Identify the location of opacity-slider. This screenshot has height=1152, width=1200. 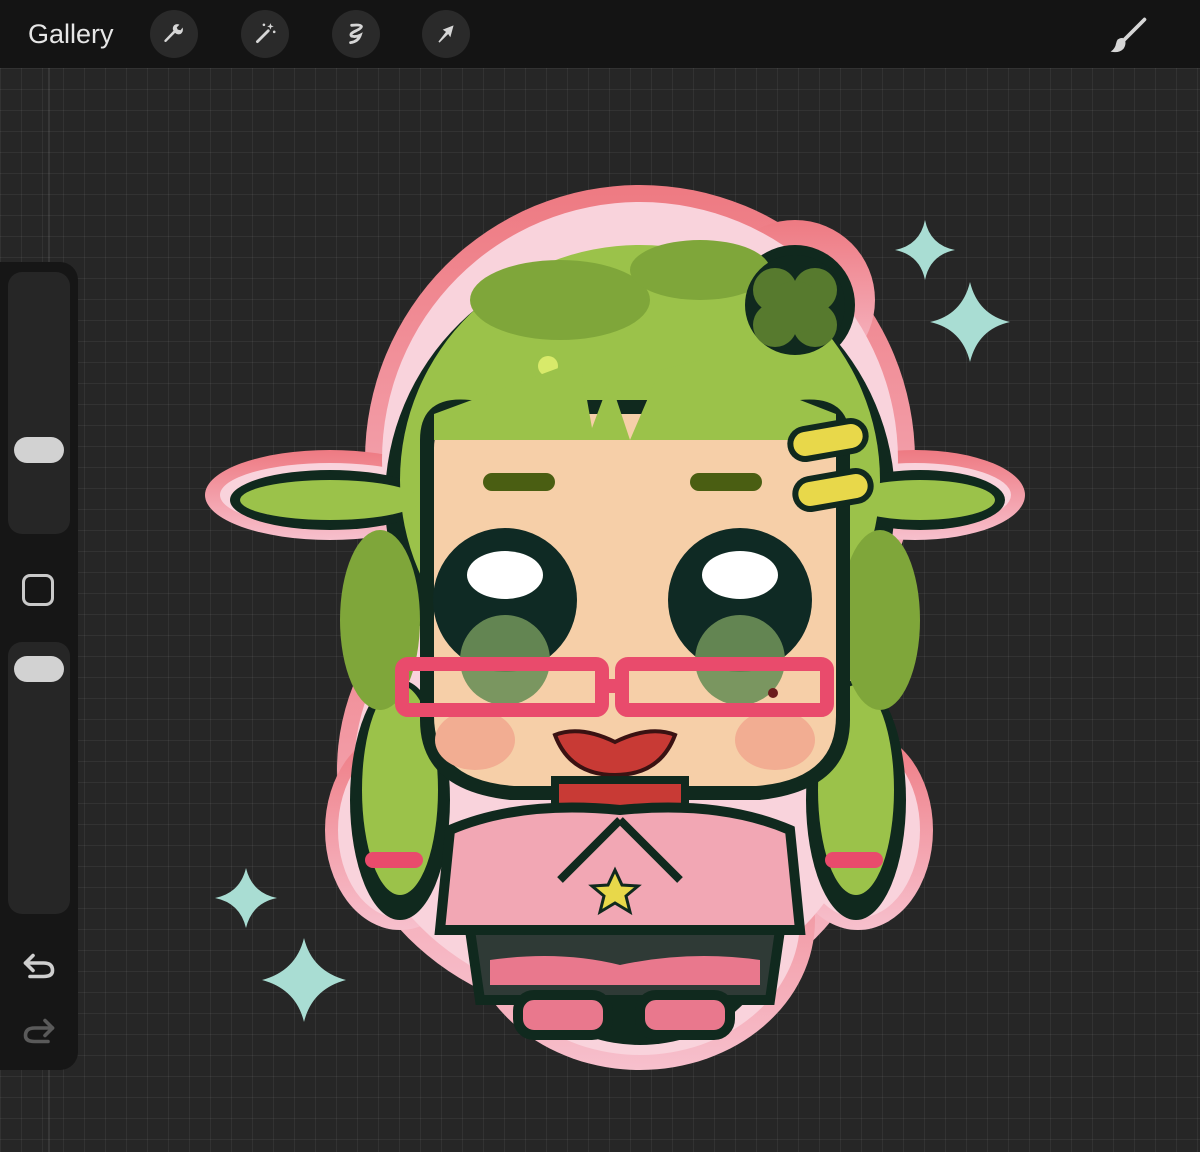
(39, 778).